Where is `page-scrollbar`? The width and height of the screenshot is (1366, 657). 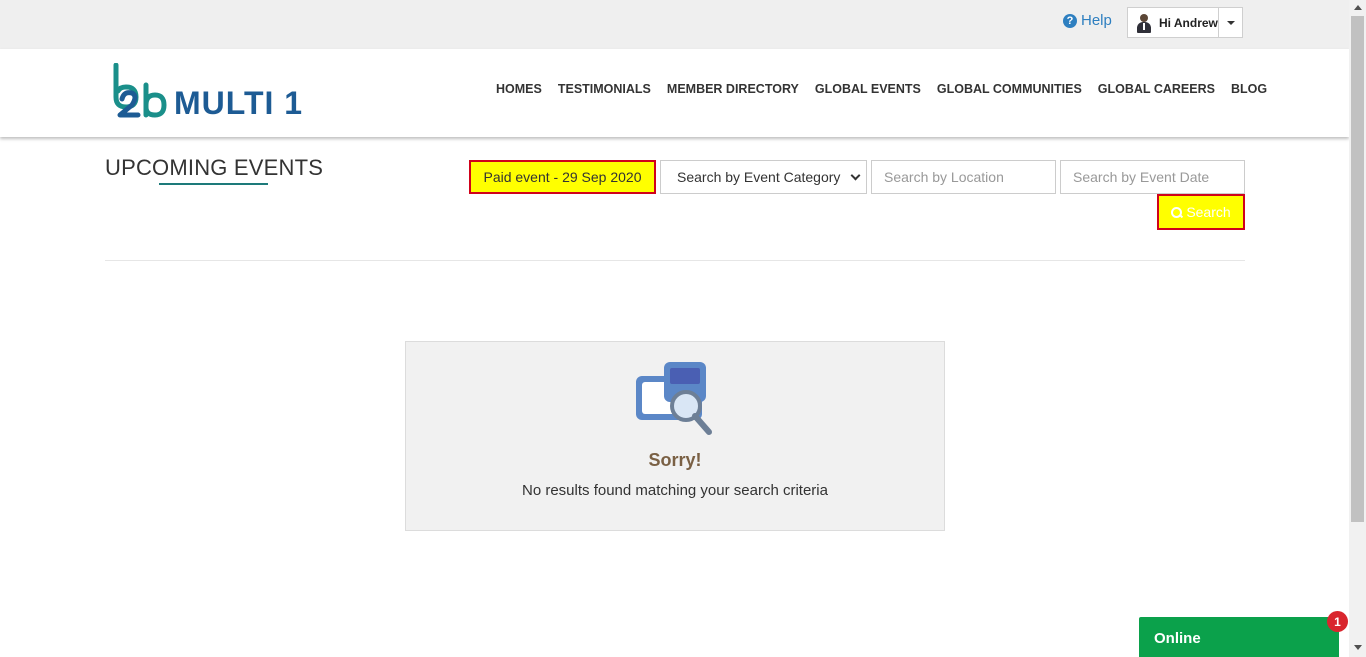 page-scrollbar is located at coordinates (1357, 328).